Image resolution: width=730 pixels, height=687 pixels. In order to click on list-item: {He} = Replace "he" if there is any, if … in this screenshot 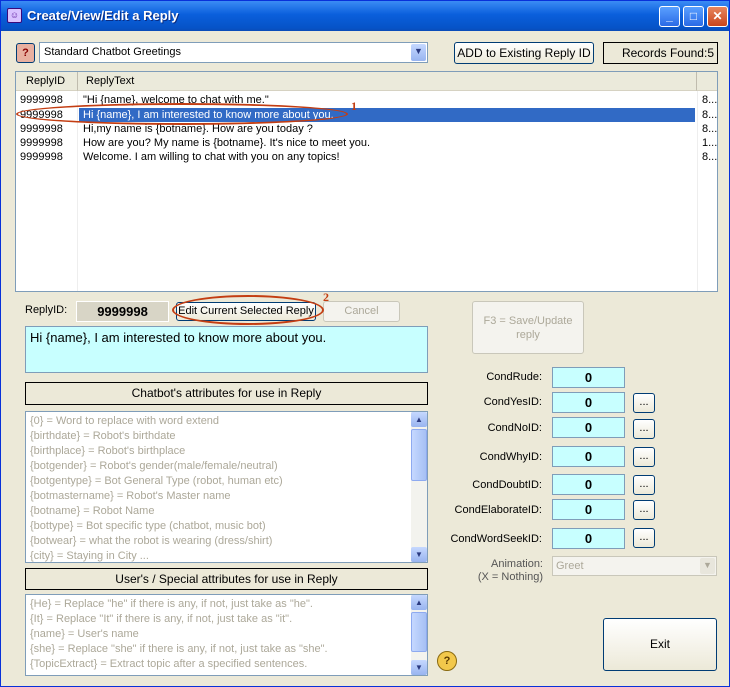, I will do `click(226, 604)`.